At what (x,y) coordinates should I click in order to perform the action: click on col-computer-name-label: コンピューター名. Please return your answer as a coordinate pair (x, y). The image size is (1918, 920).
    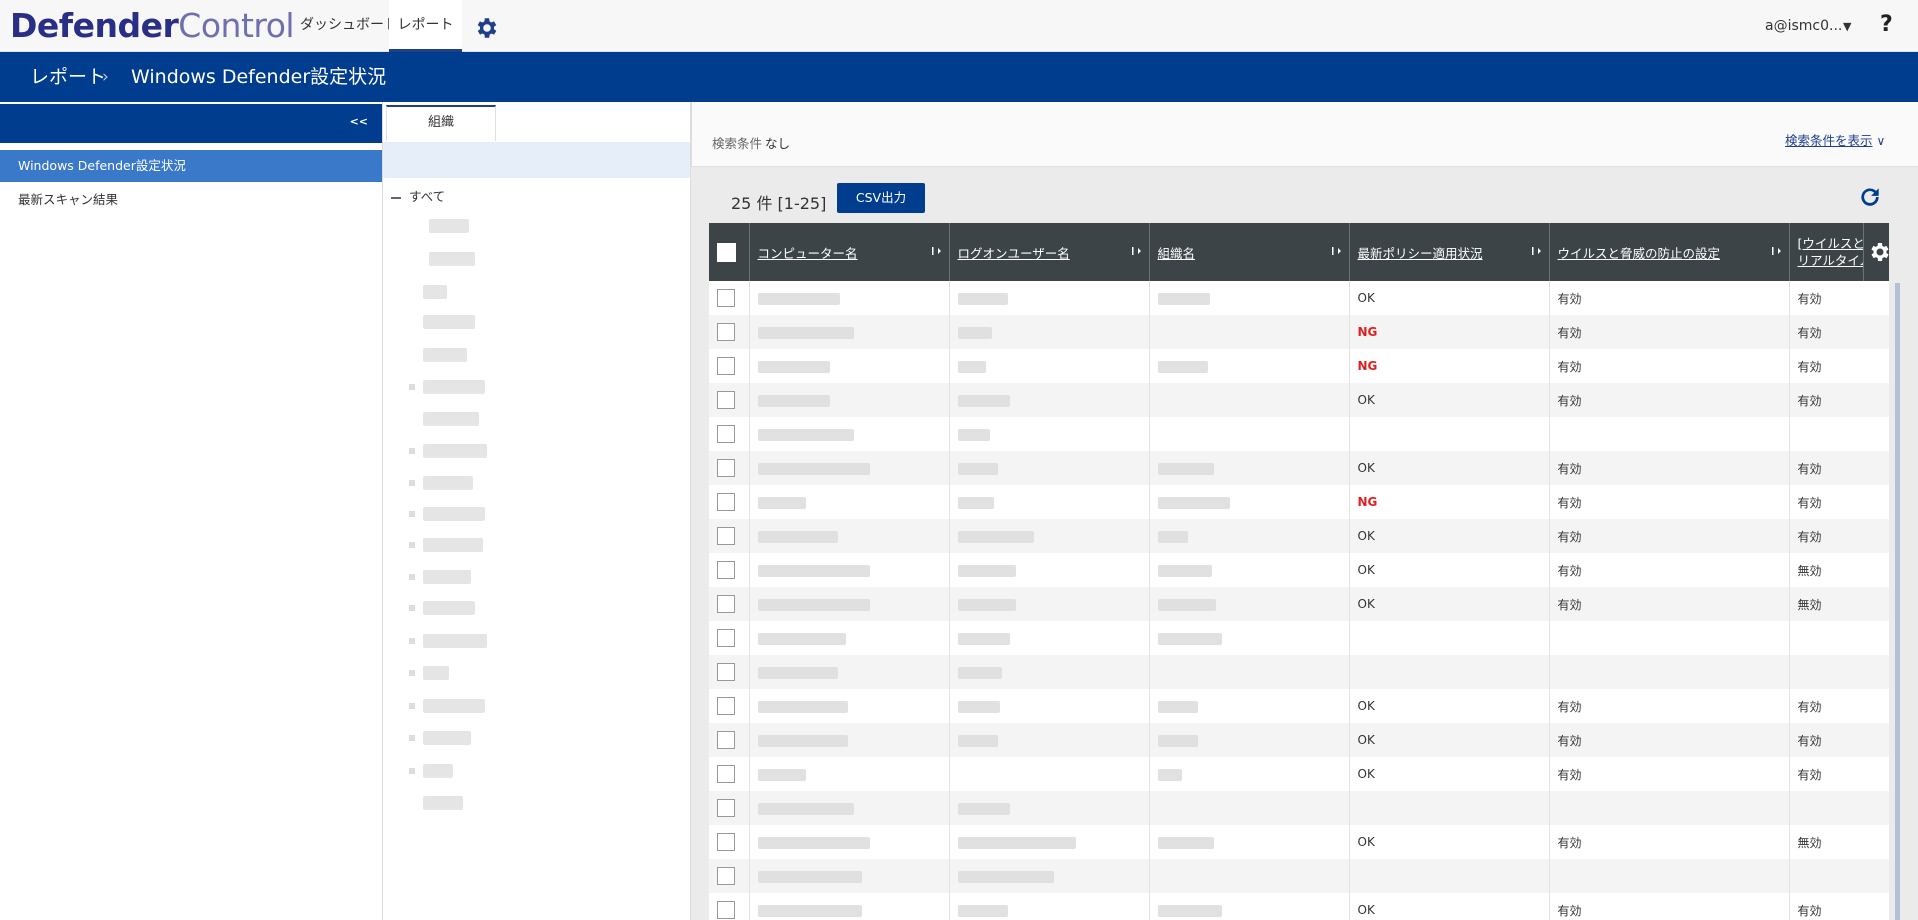
    Looking at the image, I should click on (808, 253).